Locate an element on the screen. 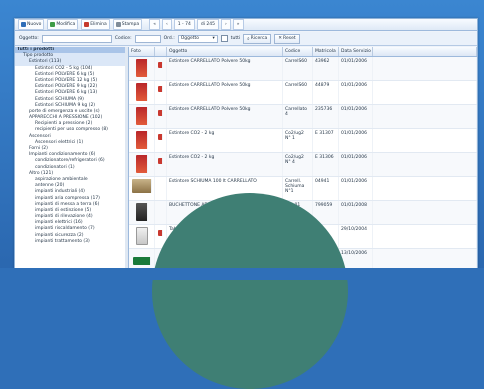 The height and width of the screenshot is (389, 484). print-button: Stampa is located at coordinates (127, 24).